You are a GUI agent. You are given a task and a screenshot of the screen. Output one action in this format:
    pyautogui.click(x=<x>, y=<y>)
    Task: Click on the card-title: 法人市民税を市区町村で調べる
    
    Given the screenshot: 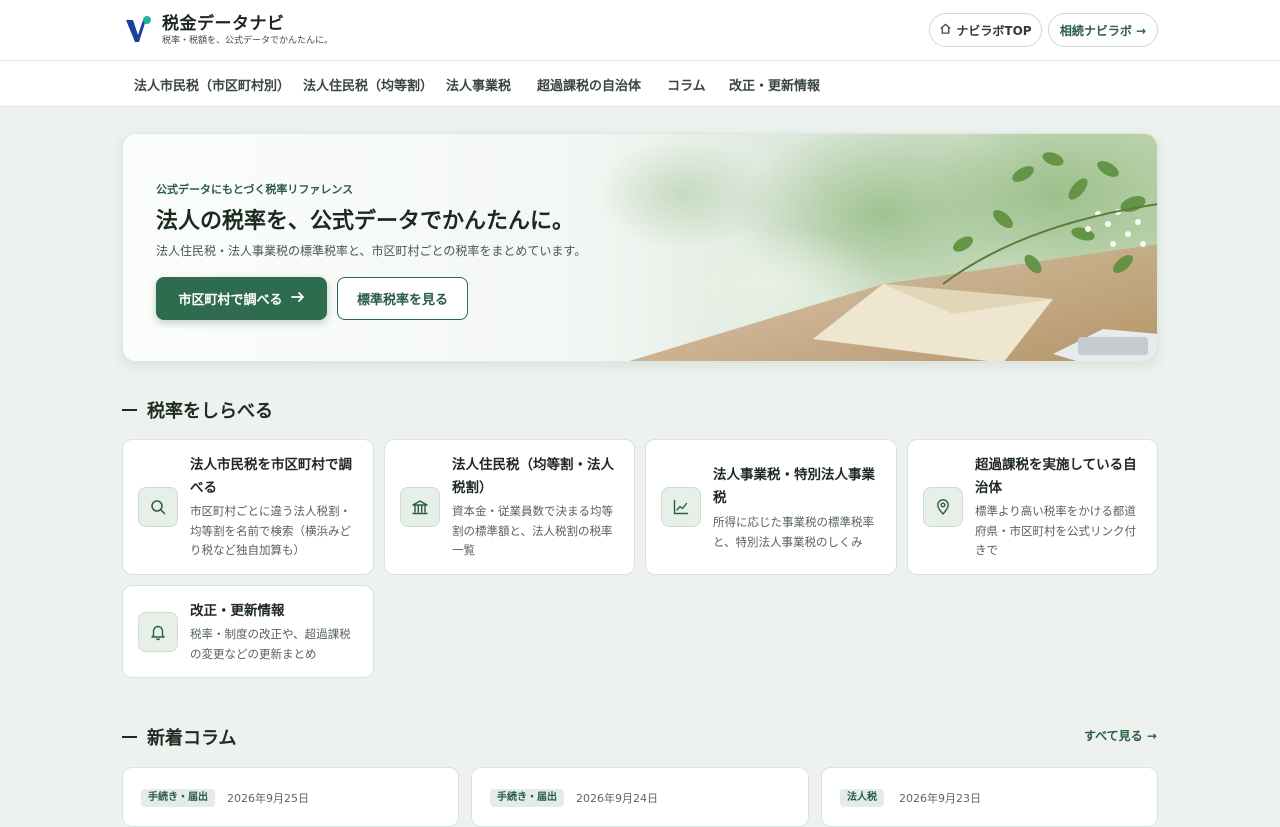 What is the action you would take?
    pyautogui.click(x=271, y=476)
    